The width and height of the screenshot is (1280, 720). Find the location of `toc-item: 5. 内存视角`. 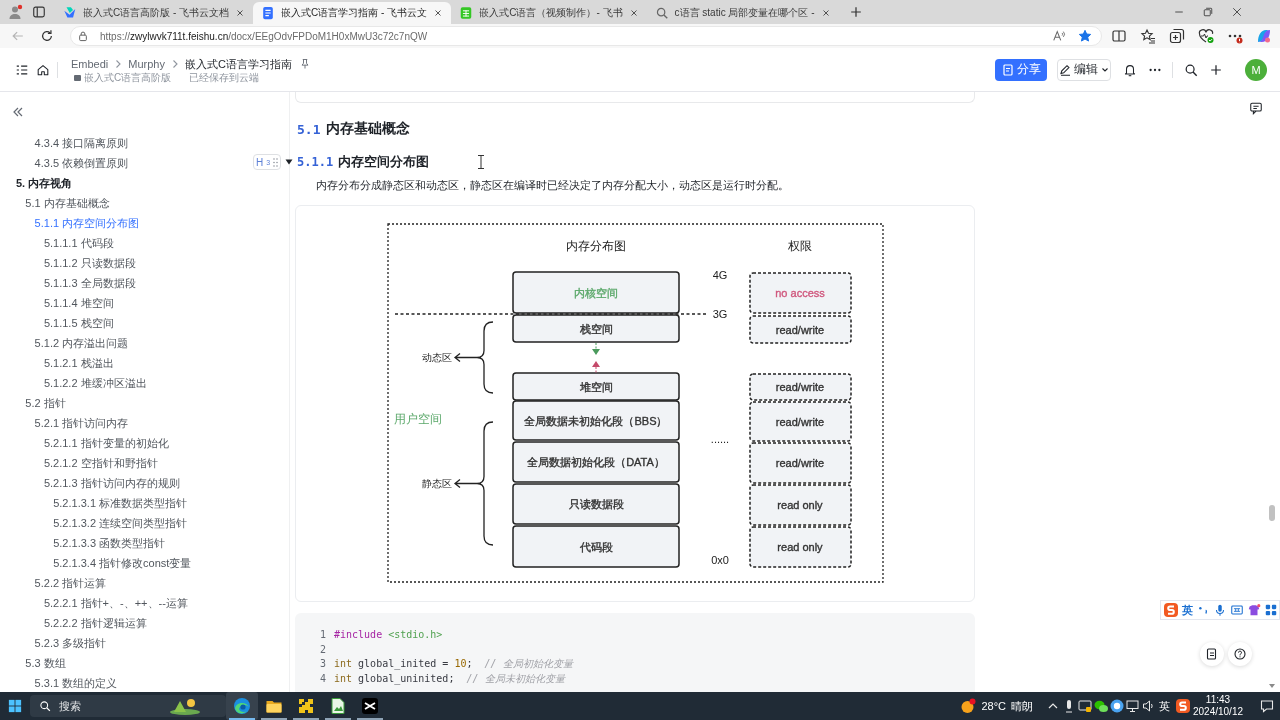

toc-item: 5. 内存视角 is located at coordinates (44, 183).